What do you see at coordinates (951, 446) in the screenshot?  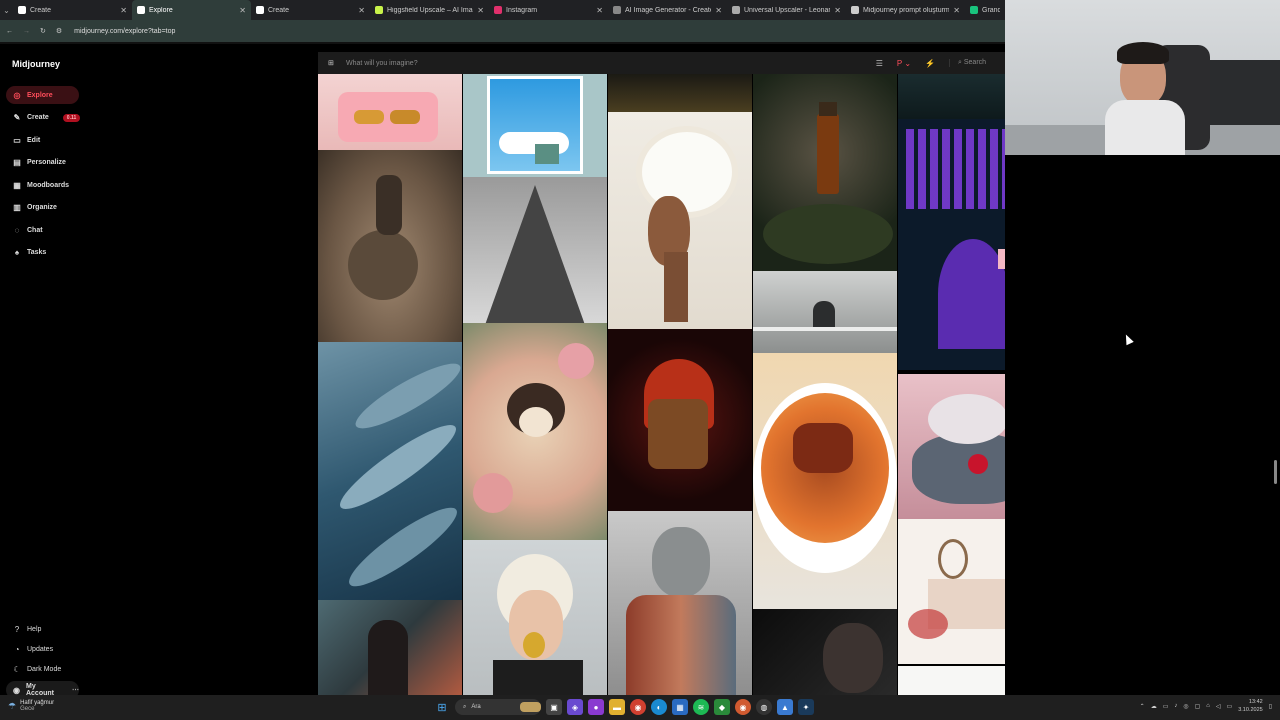 I see `image-tile-coral` at bounding box center [951, 446].